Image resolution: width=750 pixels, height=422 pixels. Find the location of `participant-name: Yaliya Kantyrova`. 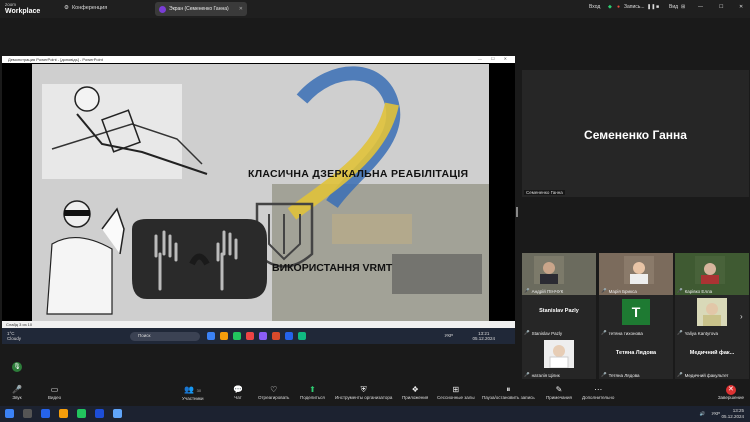

participant-name: Yaliya Kantyrova is located at coordinates (701, 333).